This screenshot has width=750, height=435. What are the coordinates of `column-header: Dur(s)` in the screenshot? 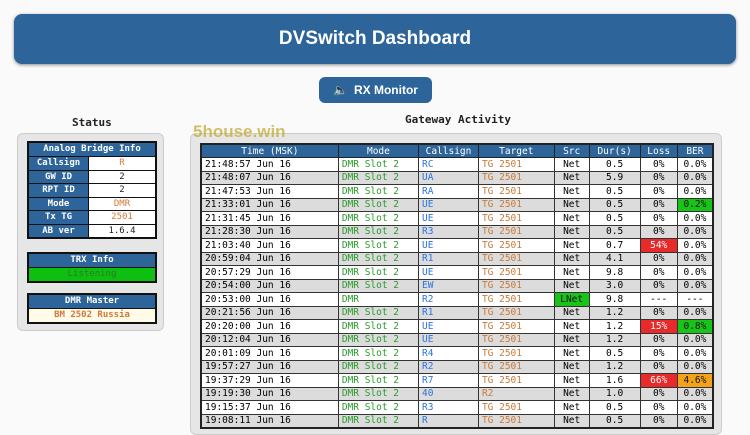 It's located at (614, 150).